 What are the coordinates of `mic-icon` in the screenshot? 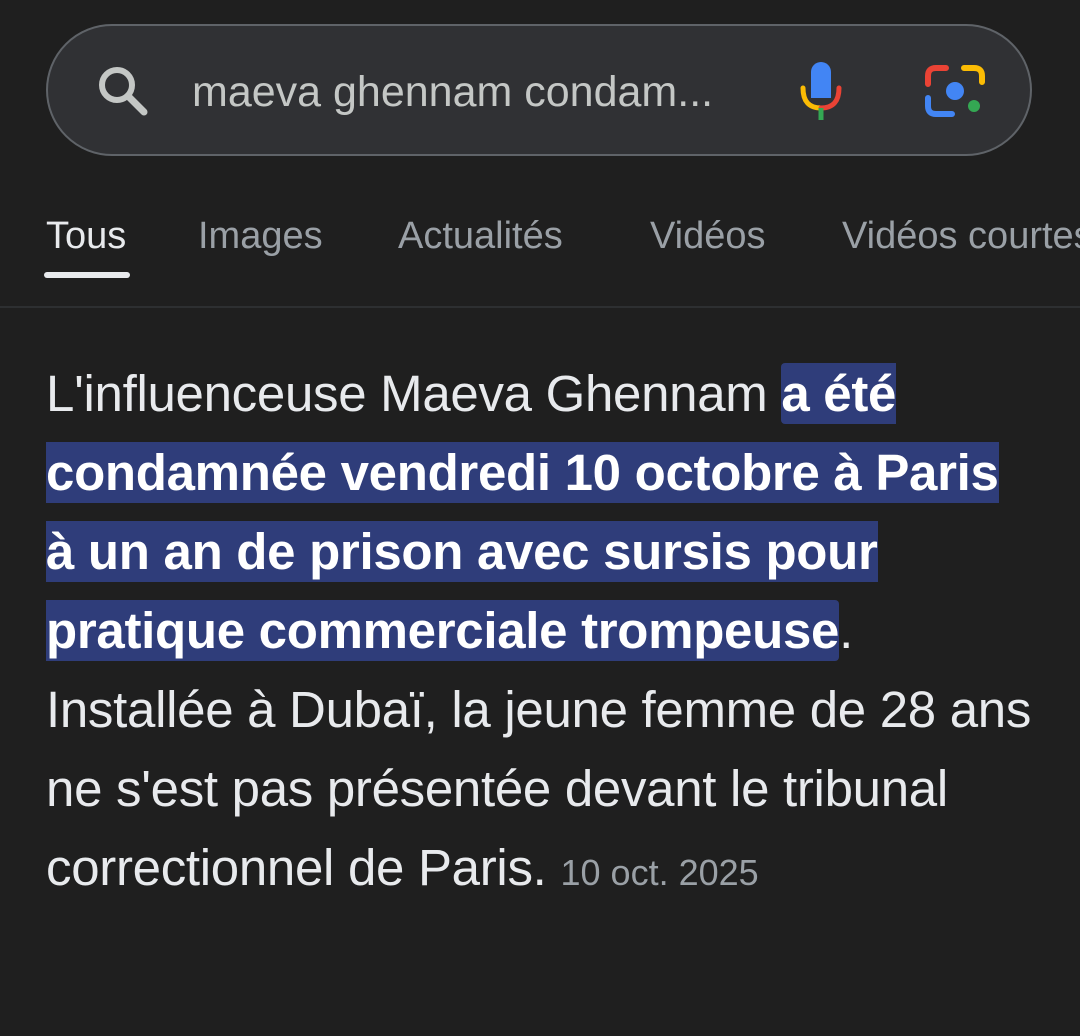 It's located at (821, 91).